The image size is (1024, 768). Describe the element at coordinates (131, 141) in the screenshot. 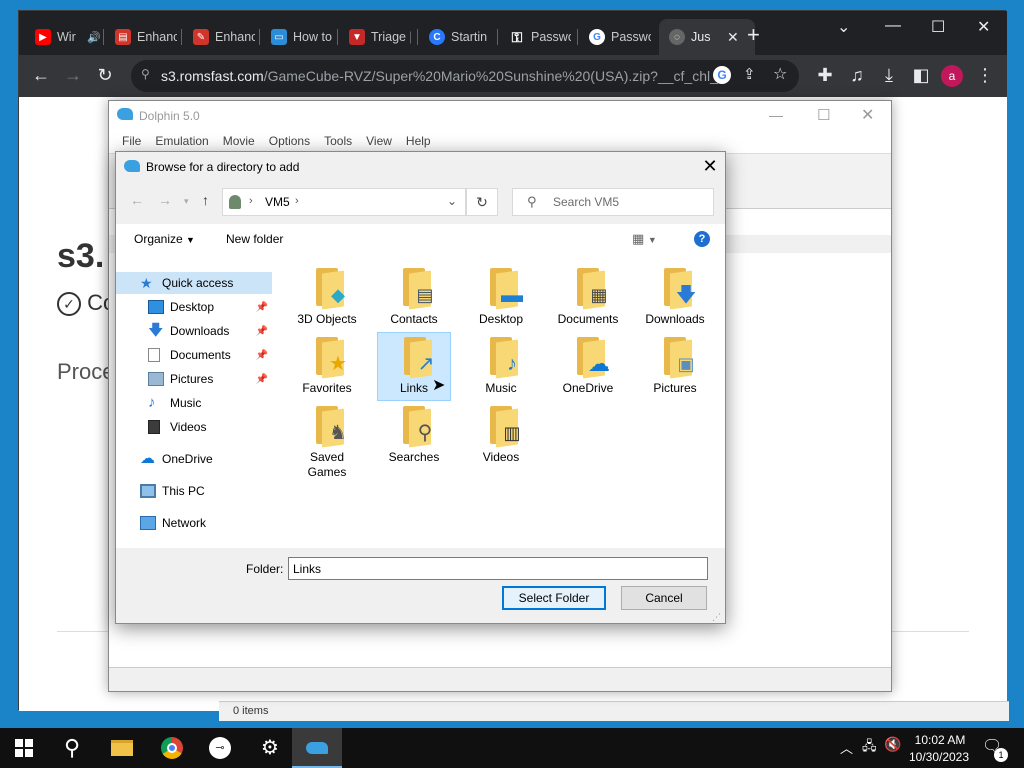

I see `menu-file: File` at that location.